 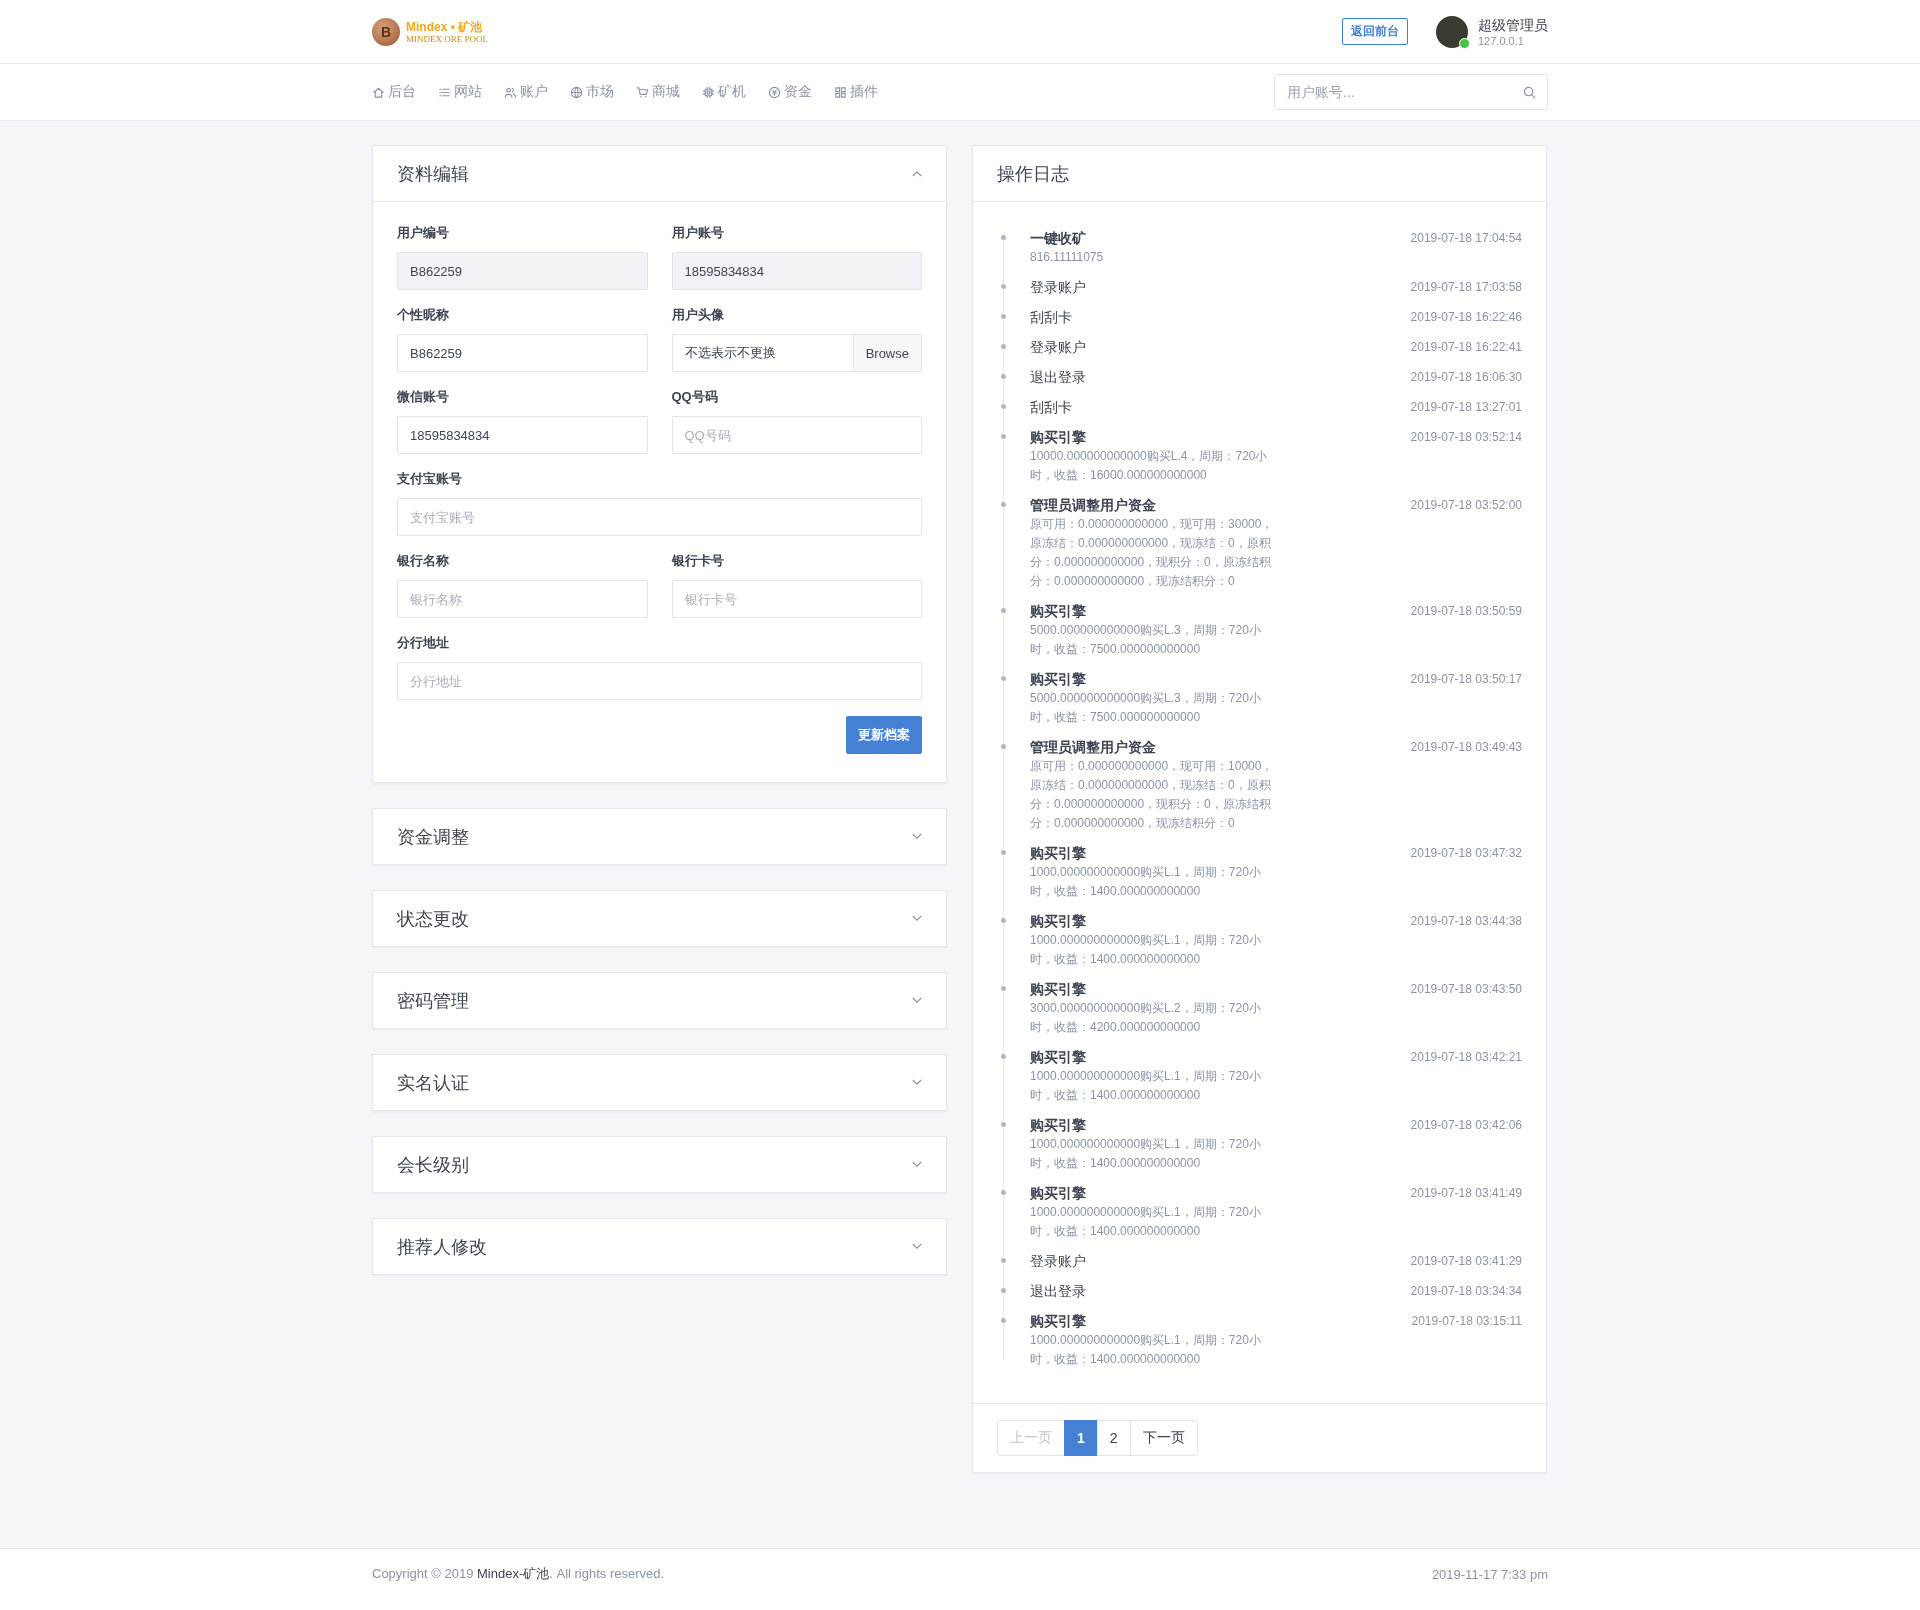 What do you see at coordinates (1466, 347) in the screenshot?
I see `log-entry-time: 2019-07-18 16:22:41` at bounding box center [1466, 347].